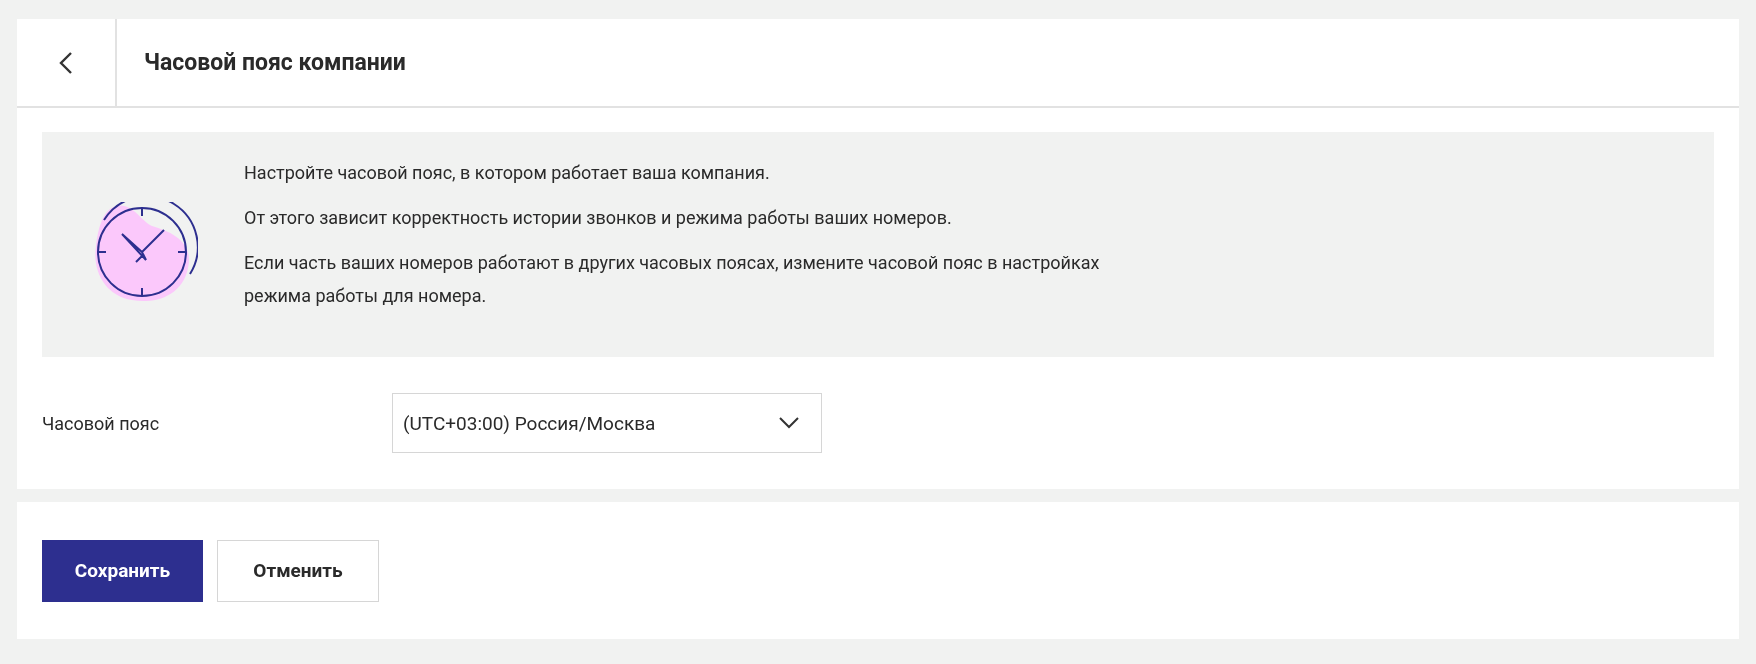 The image size is (1756, 664). What do you see at coordinates (66, 62) in the screenshot?
I see `back-icon` at bounding box center [66, 62].